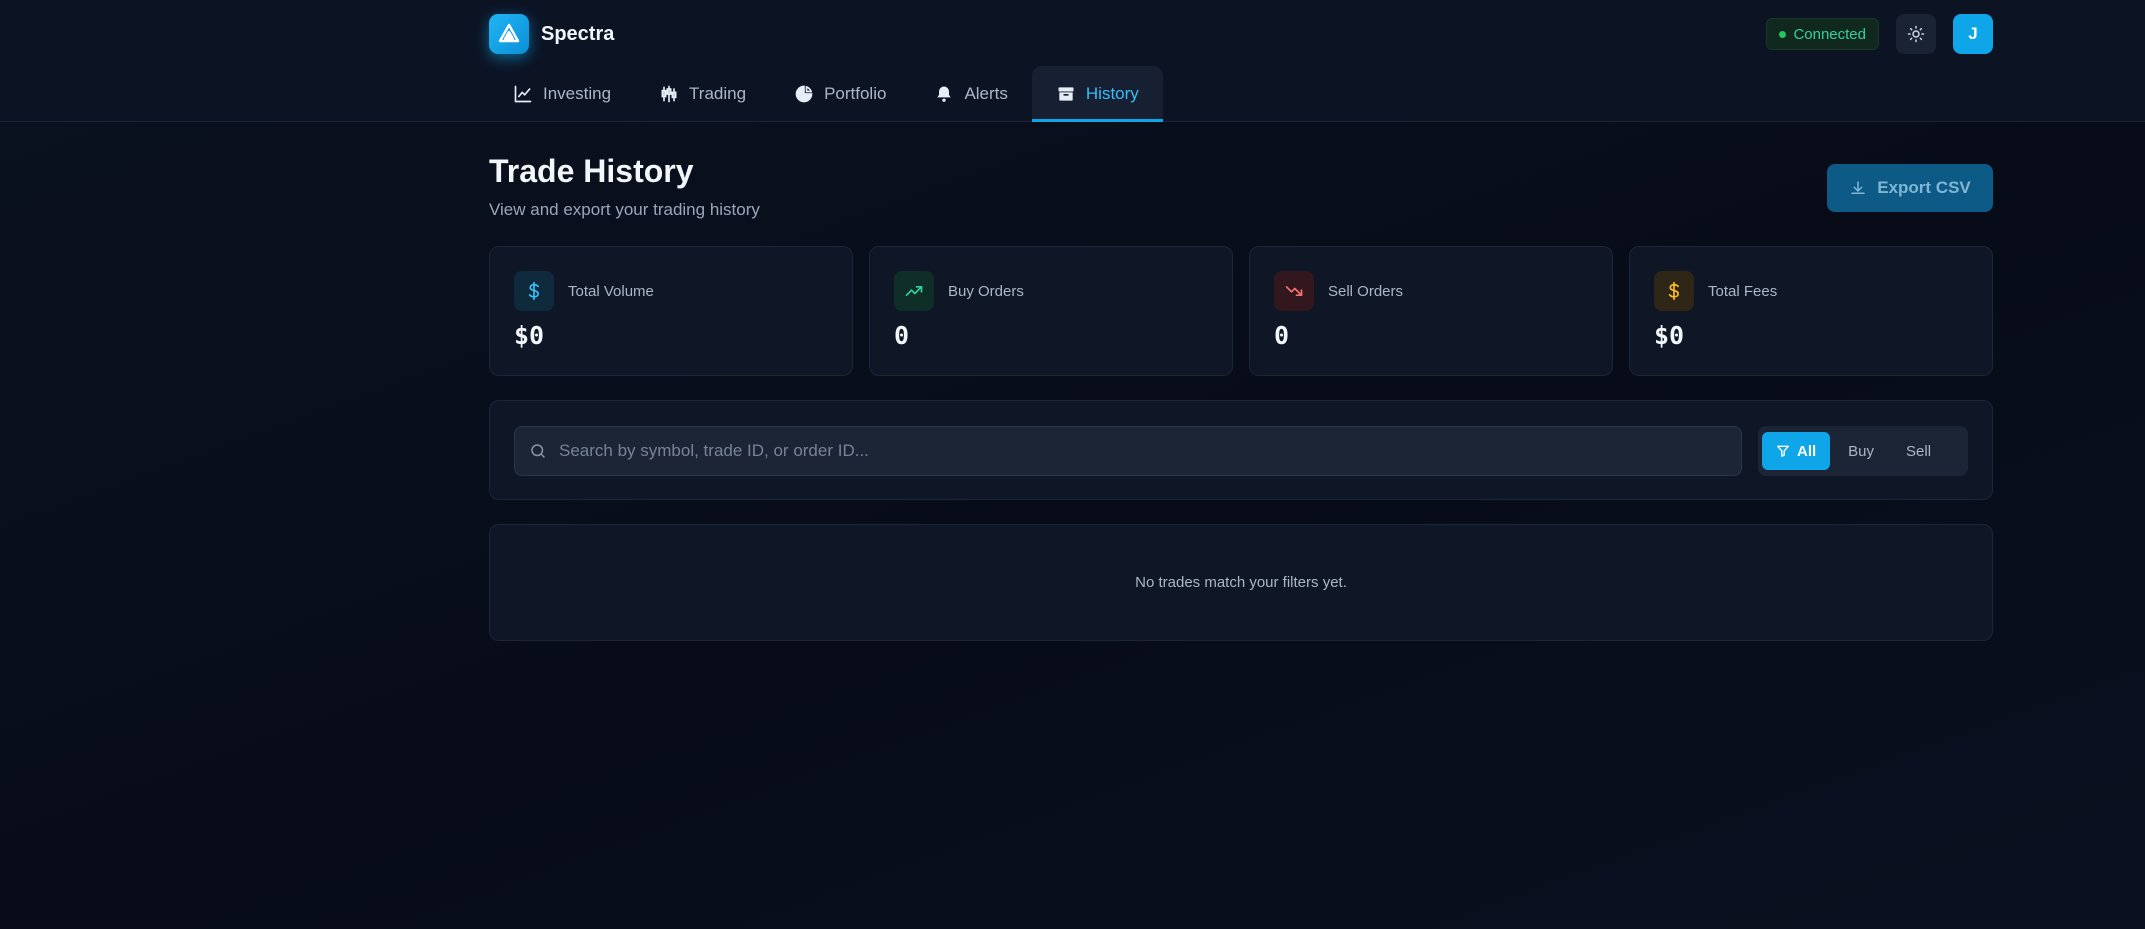  What do you see at coordinates (523, 94) in the screenshot?
I see `line-chart-icon` at bounding box center [523, 94].